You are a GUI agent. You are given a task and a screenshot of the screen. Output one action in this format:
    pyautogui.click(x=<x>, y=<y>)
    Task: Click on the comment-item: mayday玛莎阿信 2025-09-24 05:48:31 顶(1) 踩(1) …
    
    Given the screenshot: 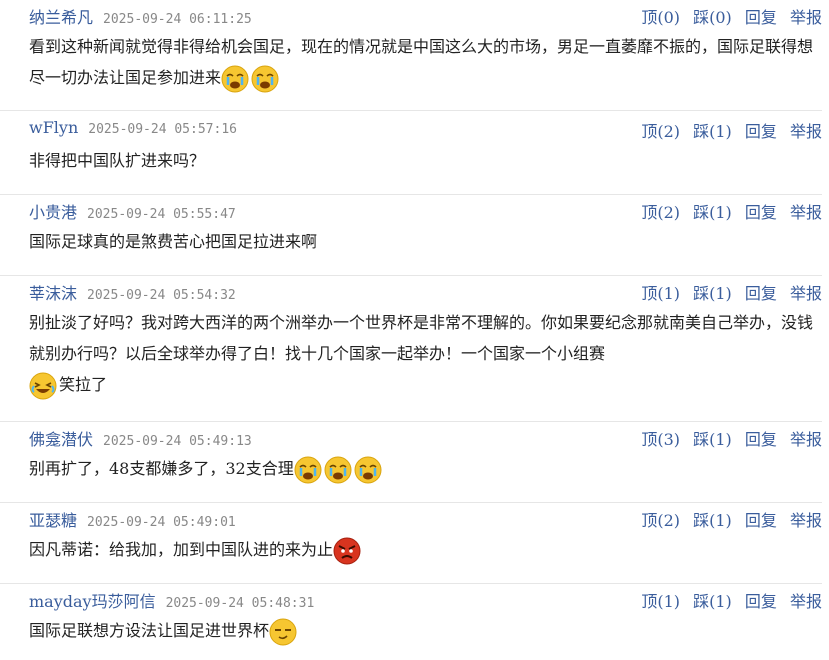 What is the action you would take?
    pyautogui.click(x=411, y=622)
    